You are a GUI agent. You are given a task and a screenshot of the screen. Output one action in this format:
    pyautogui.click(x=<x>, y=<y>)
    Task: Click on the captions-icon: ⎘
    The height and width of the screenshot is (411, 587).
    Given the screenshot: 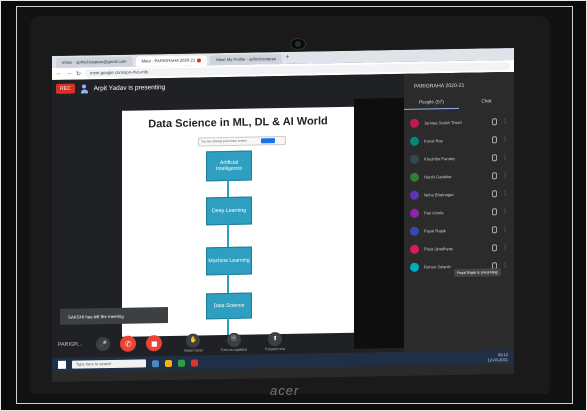 What is the action you would take?
    pyautogui.click(x=233, y=339)
    